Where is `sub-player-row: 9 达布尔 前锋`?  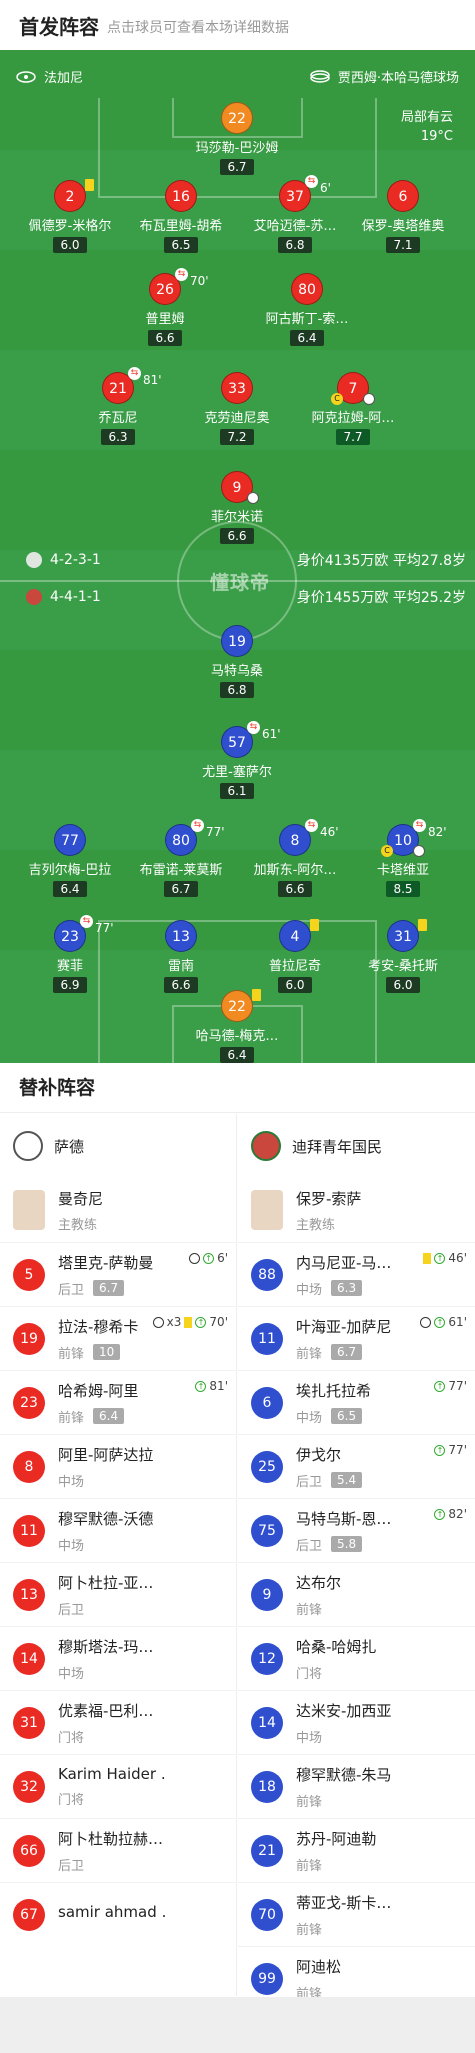
sub-player-row: 9 达布尔 前锋 is located at coordinates (356, 1594).